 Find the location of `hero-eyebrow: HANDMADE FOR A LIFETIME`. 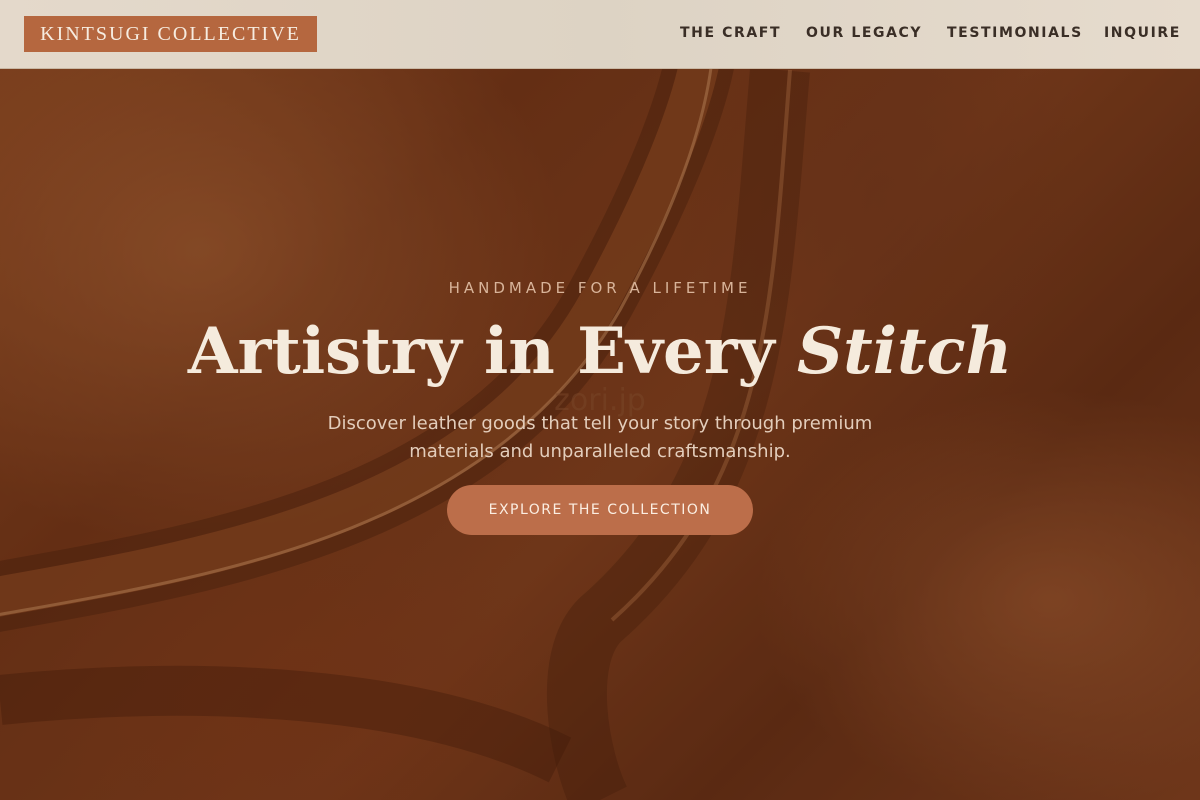

hero-eyebrow: HANDMADE FOR A LIFETIME is located at coordinates (600, 288).